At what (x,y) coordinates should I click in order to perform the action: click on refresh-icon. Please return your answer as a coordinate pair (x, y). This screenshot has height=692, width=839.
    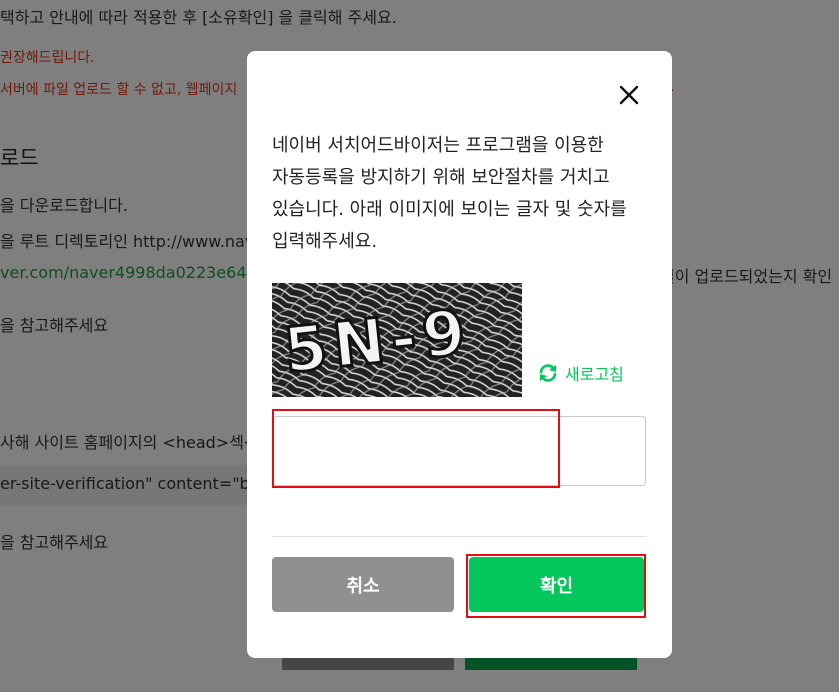
    Looking at the image, I should click on (548, 373).